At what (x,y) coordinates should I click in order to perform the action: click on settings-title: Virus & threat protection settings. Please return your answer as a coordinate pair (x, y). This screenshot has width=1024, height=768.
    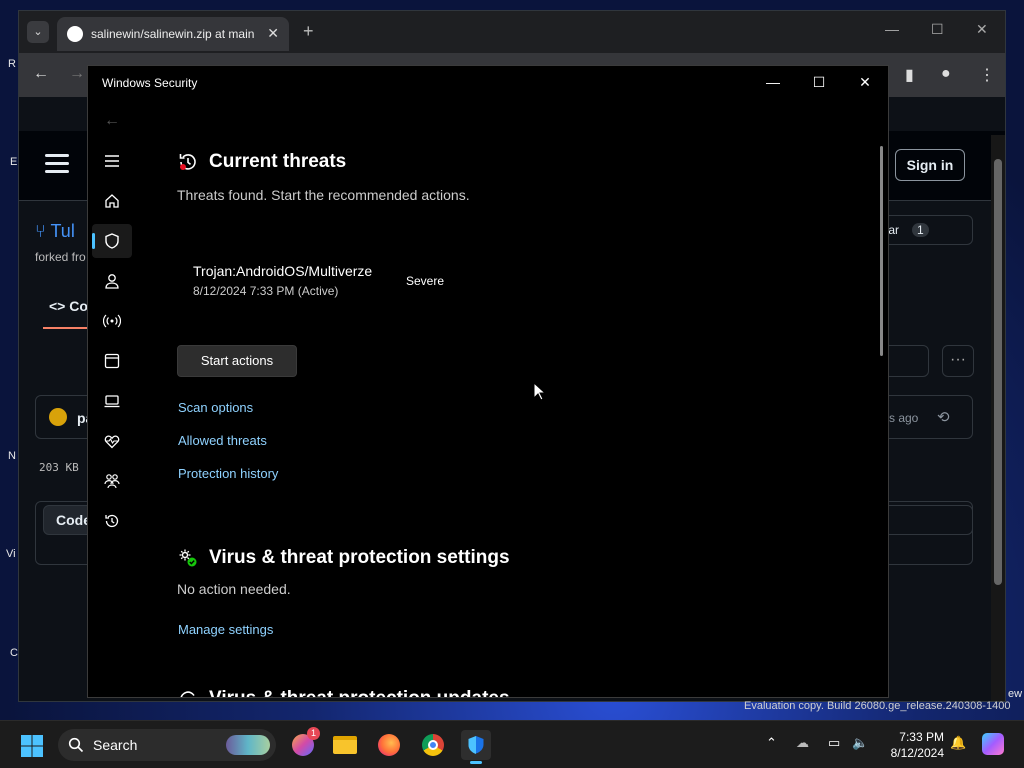
    Looking at the image, I should click on (359, 557).